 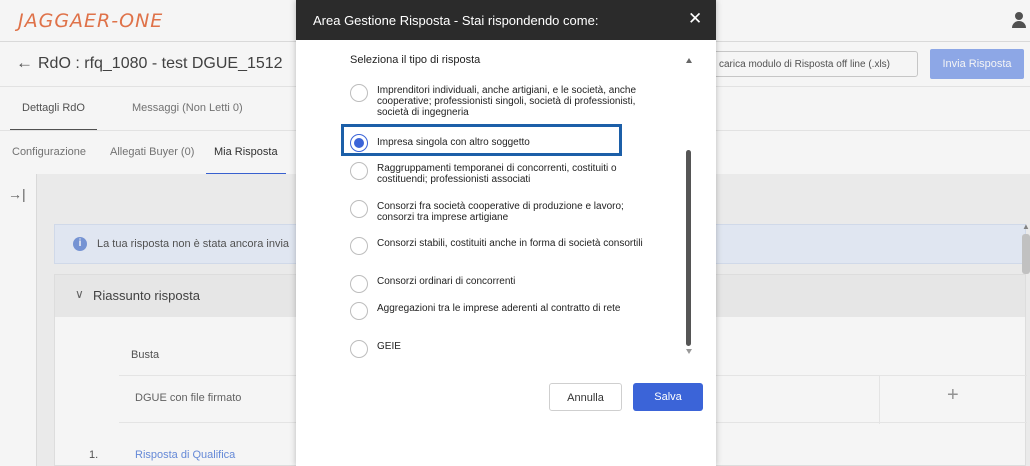 What do you see at coordinates (695, 19) in the screenshot?
I see `close-icon: ✕` at bounding box center [695, 19].